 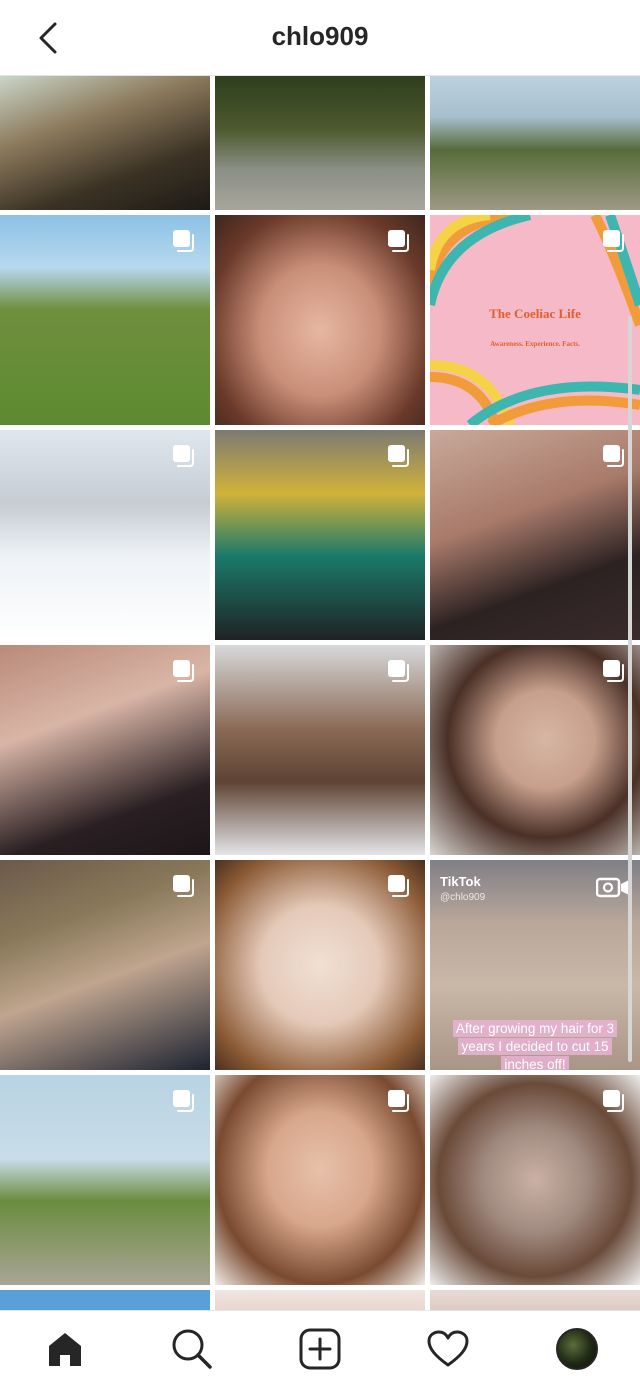 What do you see at coordinates (105, 535) in the screenshot?
I see `post-snow-walk` at bounding box center [105, 535].